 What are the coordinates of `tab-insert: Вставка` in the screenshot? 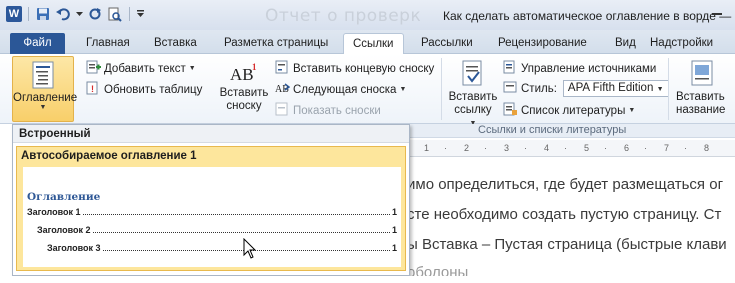 It's located at (175, 43).